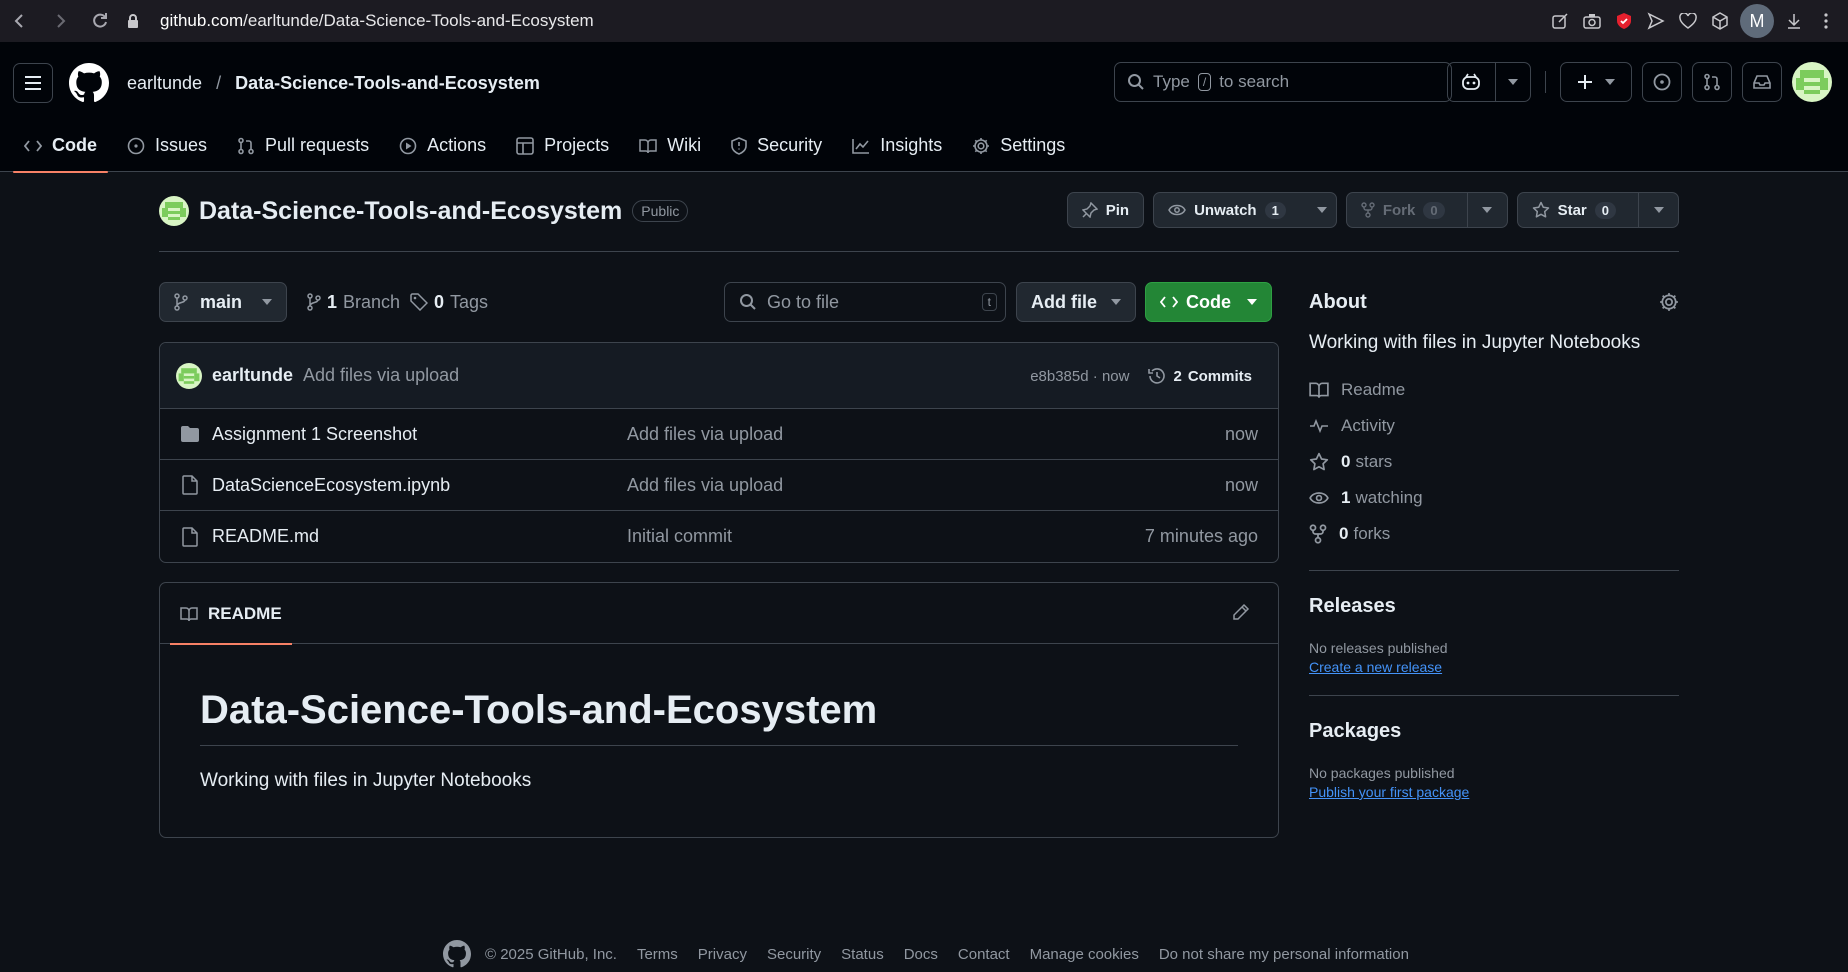 The width and height of the screenshot is (1848, 972). I want to click on tab-issues: Issues, so click(167, 145).